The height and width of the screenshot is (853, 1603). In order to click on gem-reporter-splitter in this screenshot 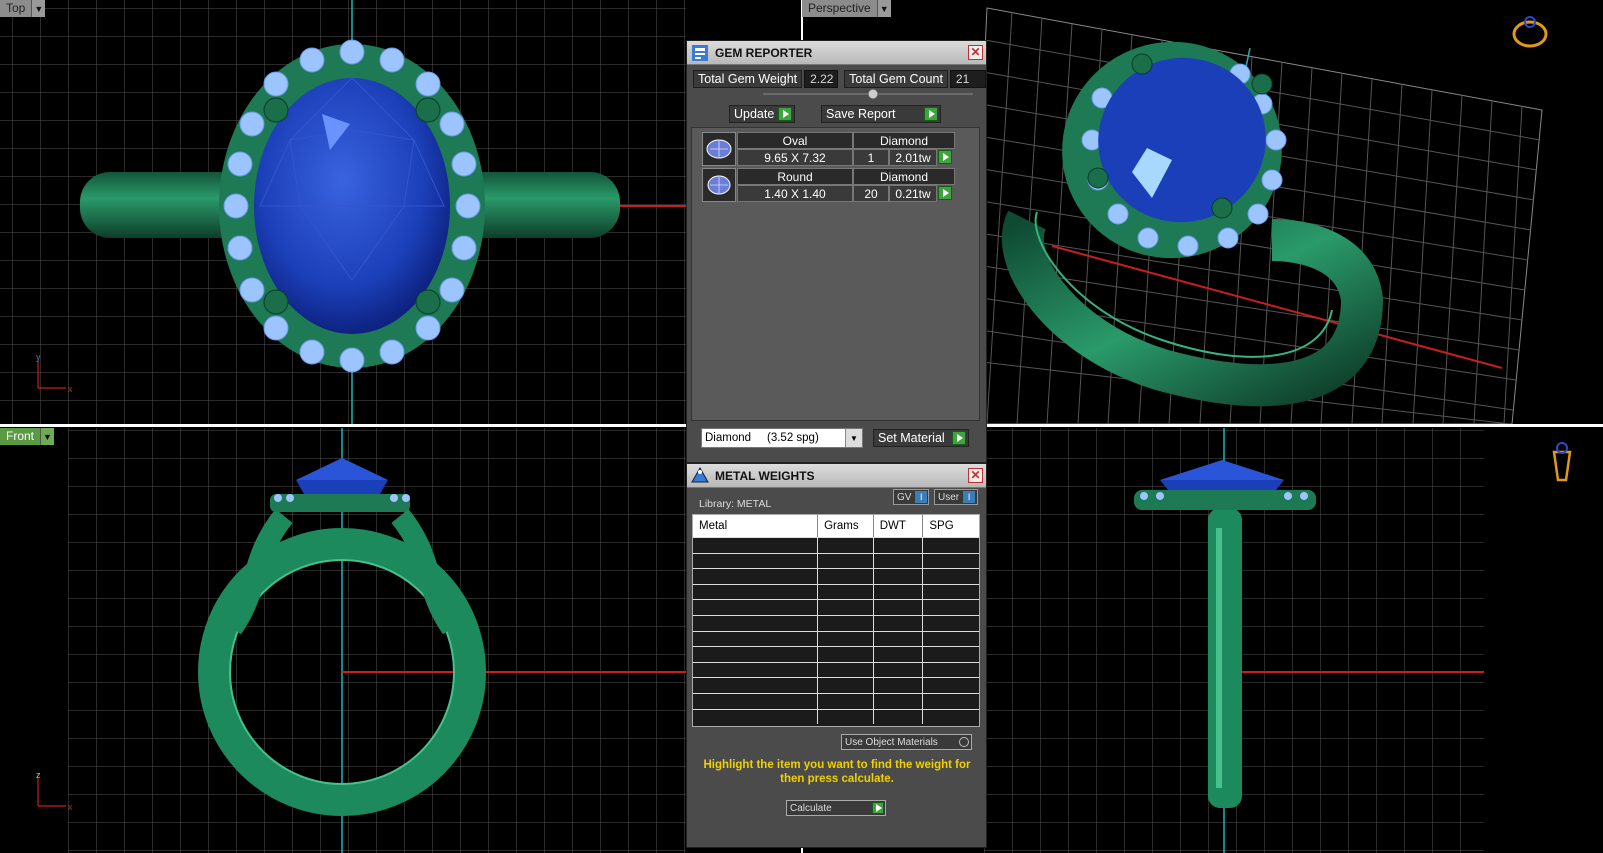, I will do `click(868, 94)`.